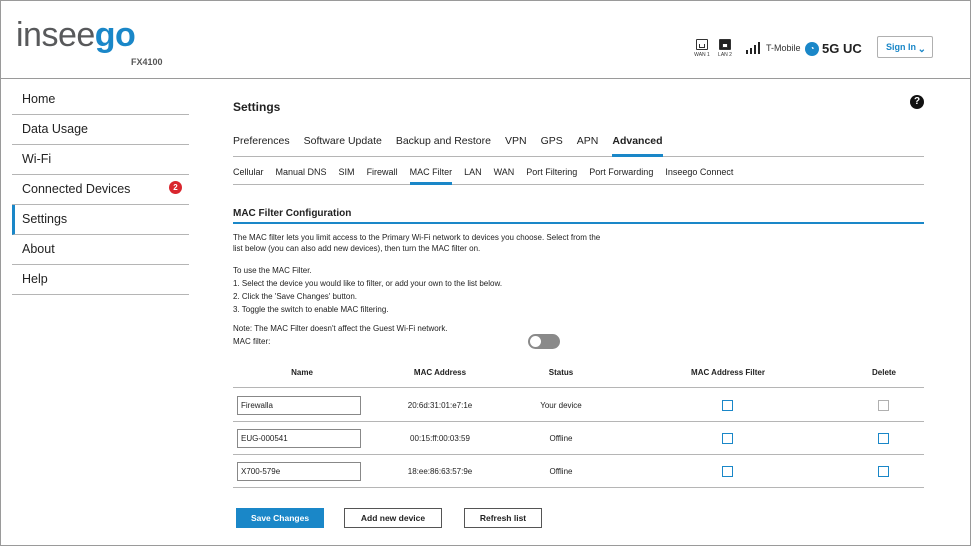 Image resolution: width=971 pixels, height=546 pixels. Describe the element at coordinates (921, 49) in the screenshot. I see `chevron-down-icon: ⌄` at that location.